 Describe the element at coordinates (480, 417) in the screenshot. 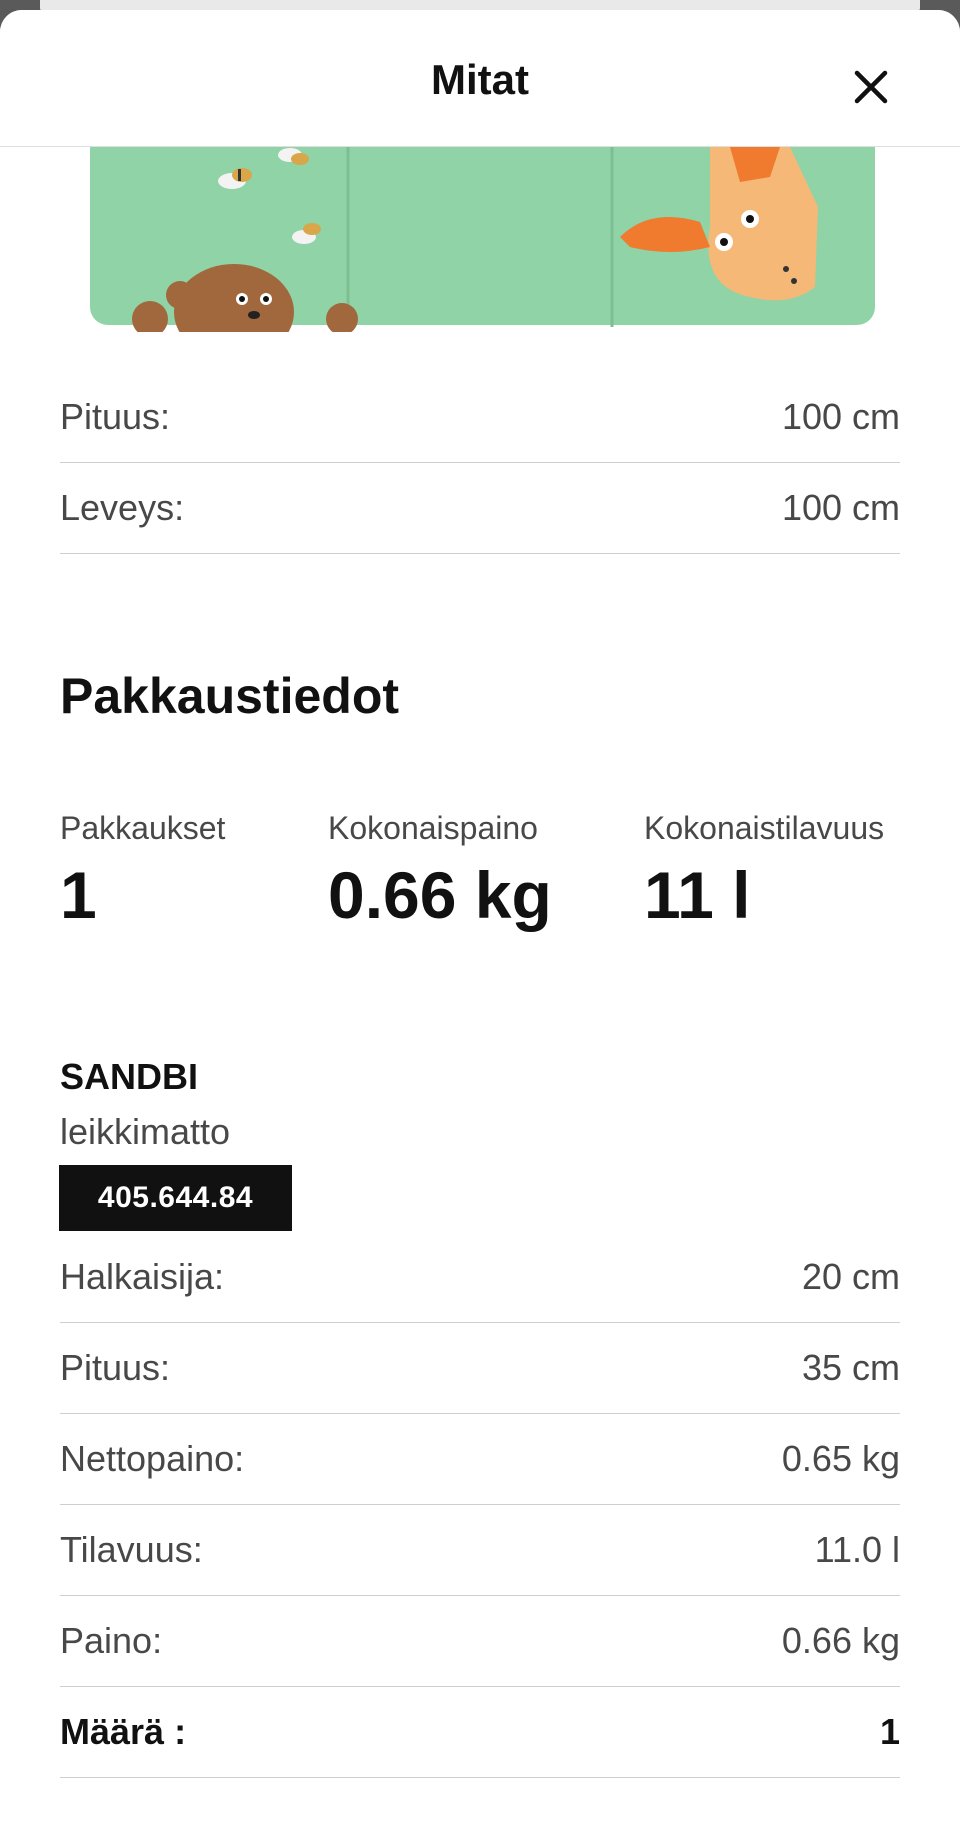

I see `dimension-row-length: Pituus: 100 cm` at that location.